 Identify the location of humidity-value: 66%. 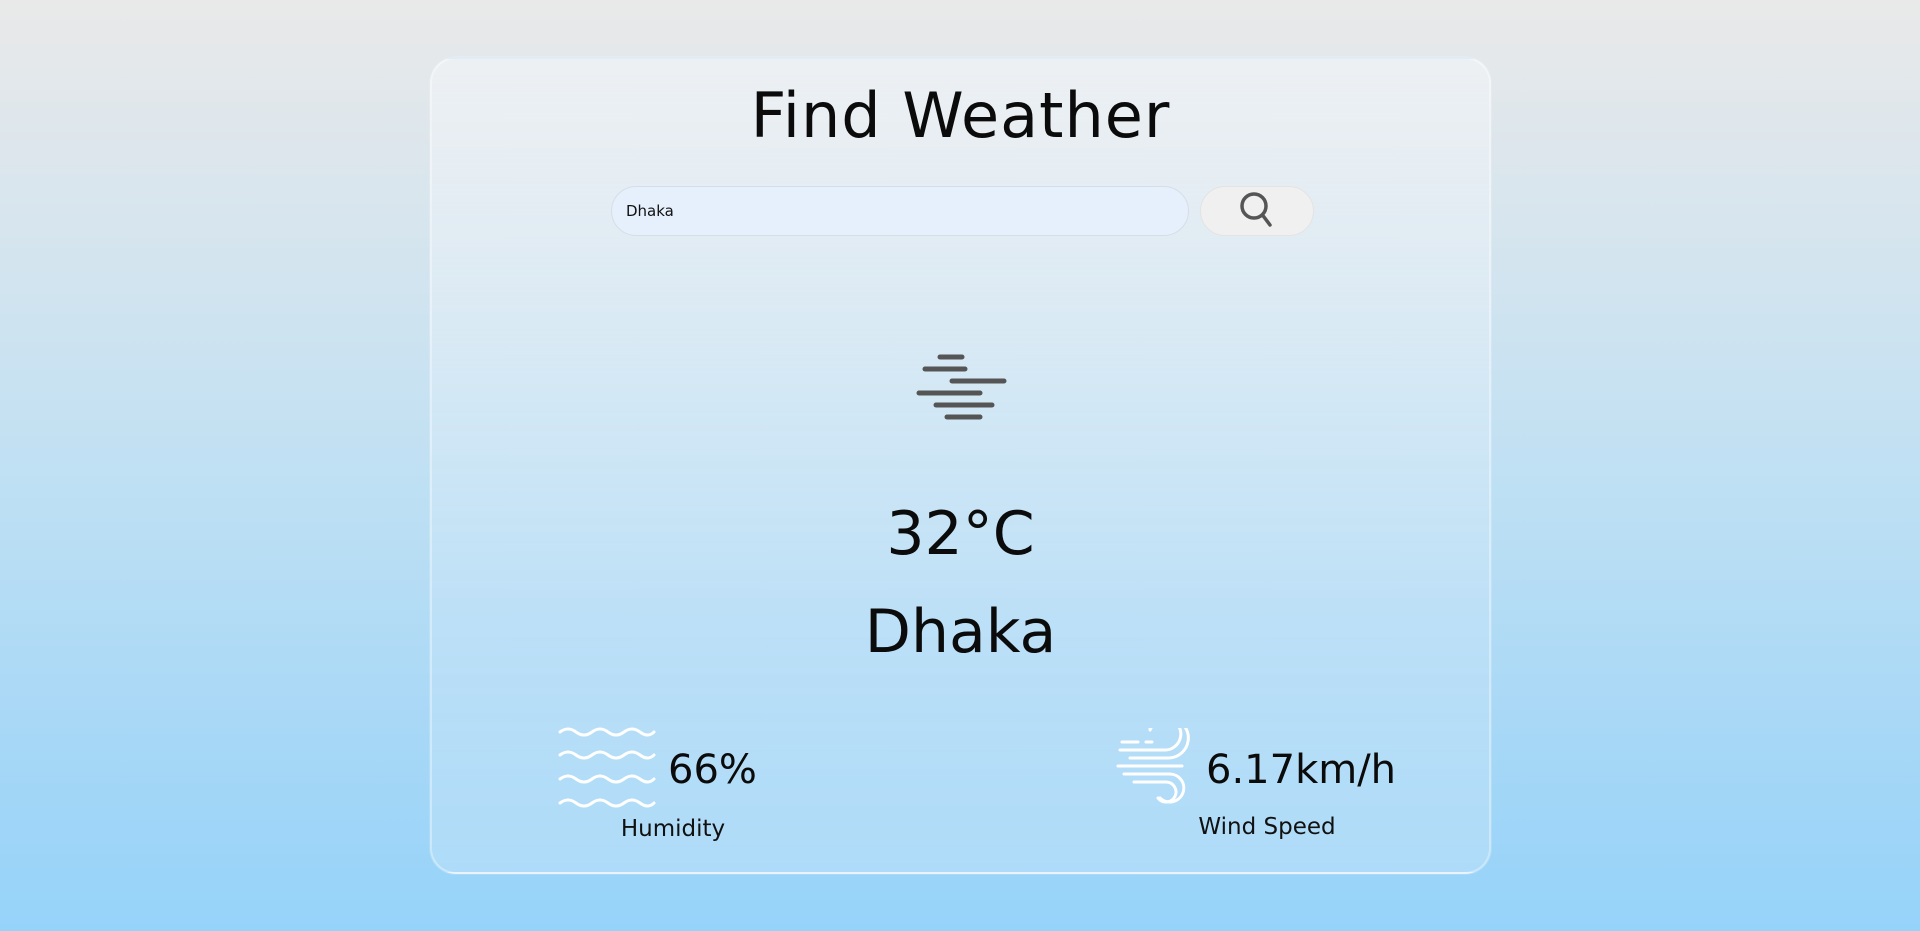
(712, 770).